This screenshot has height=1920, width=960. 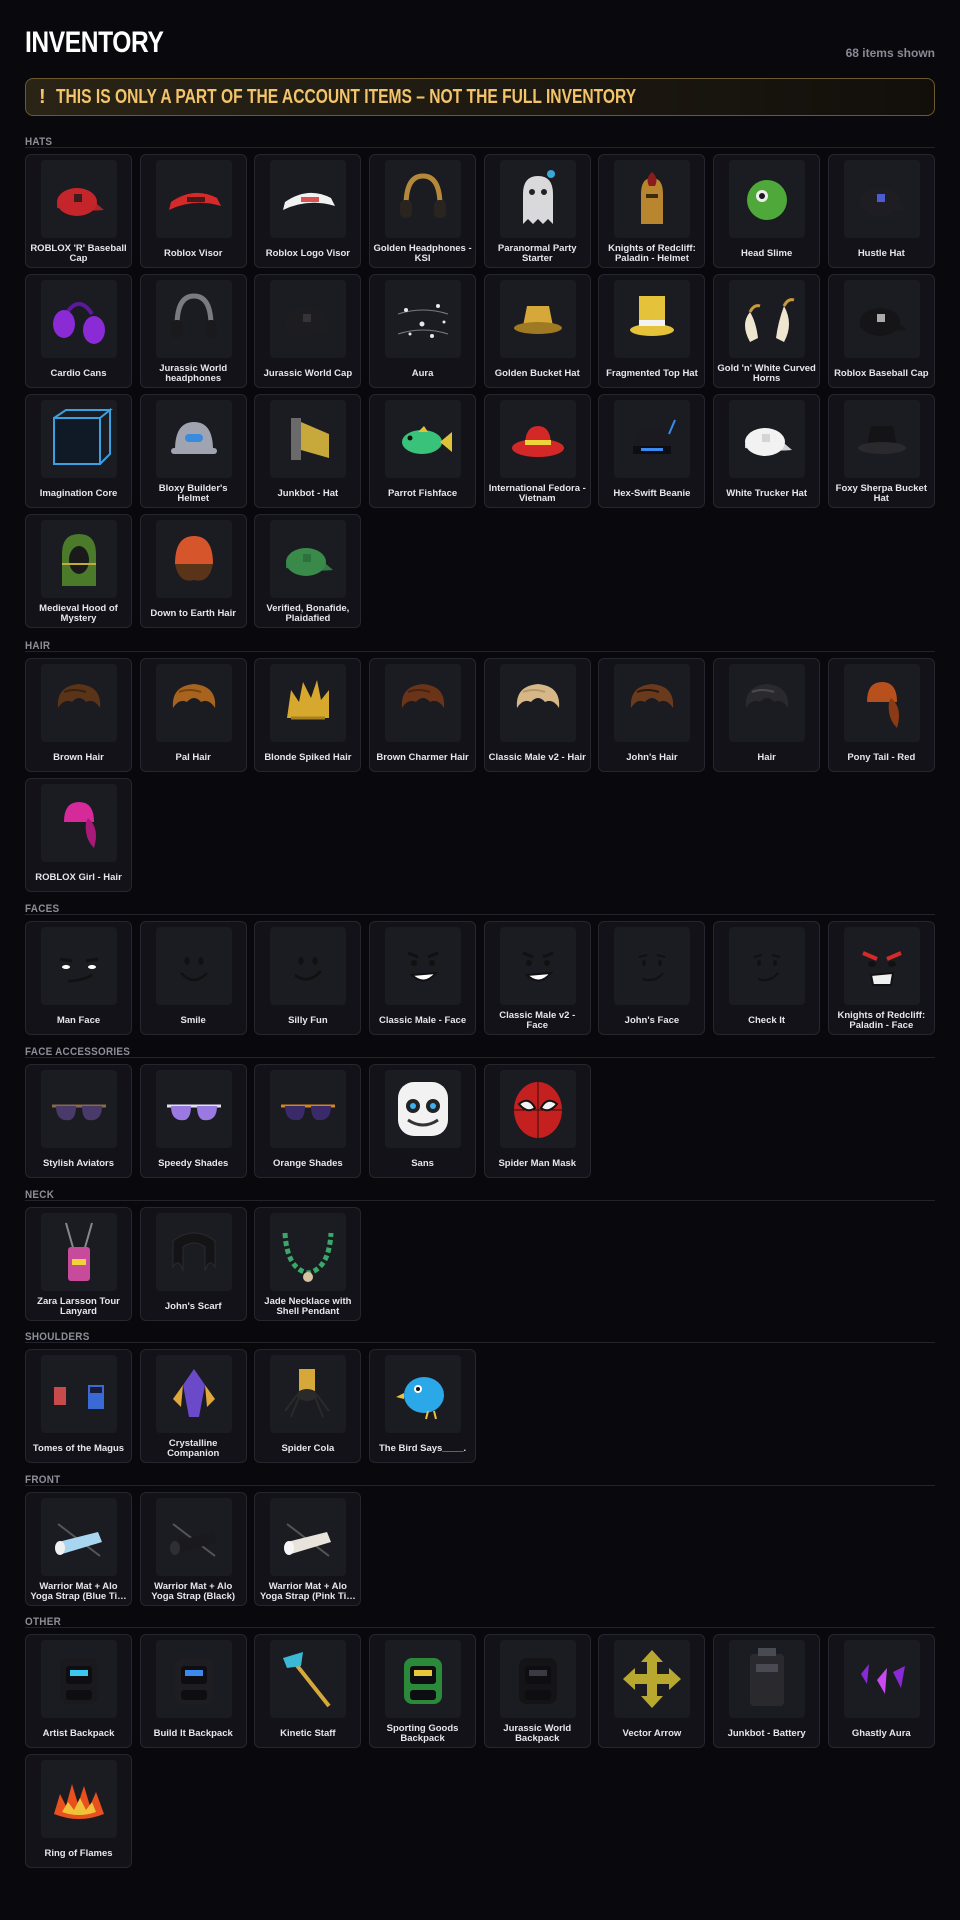 What do you see at coordinates (652, 211) in the screenshot?
I see `item-card: Knights of Redcliff: Paladin - Helmet` at bounding box center [652, 211].